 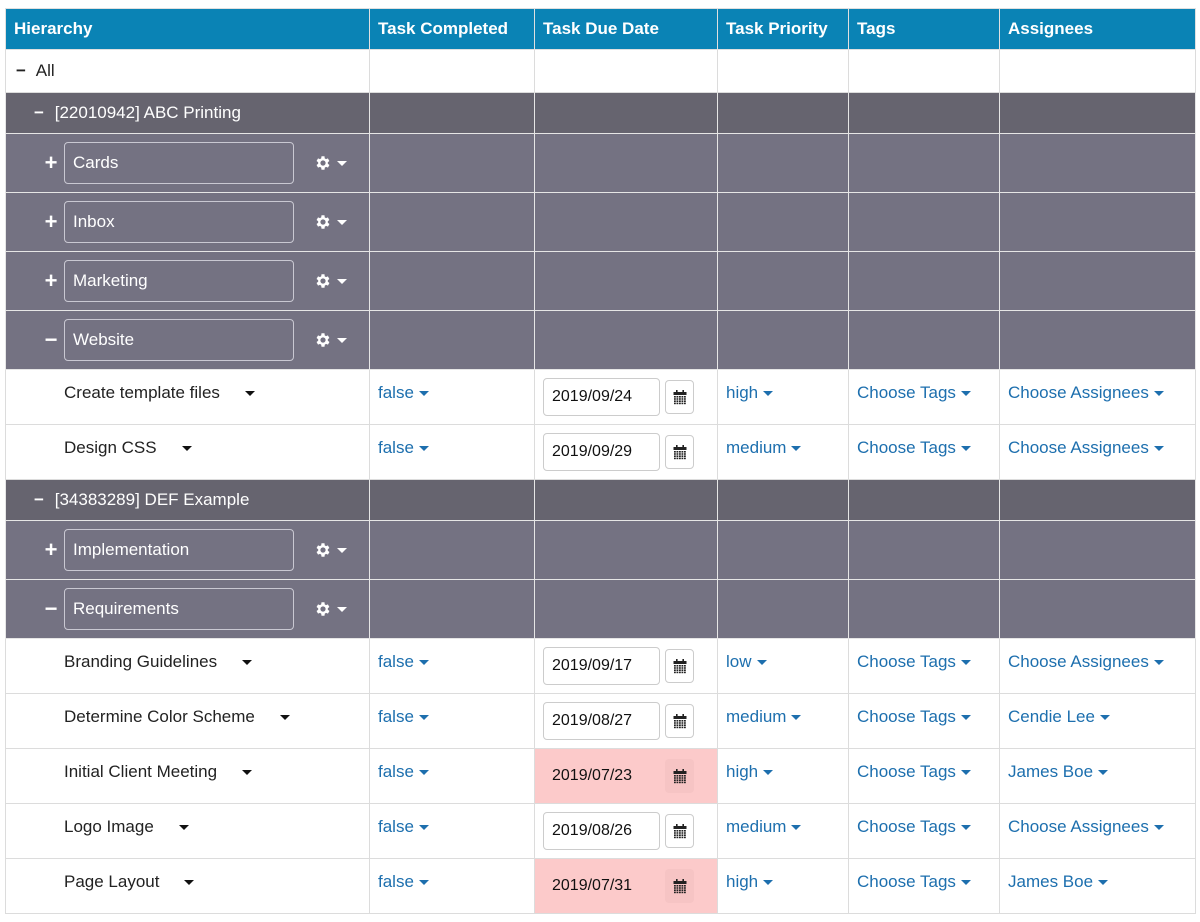 I want to click on column-header-task-due-date: Task Due Date, so click(x=626, y=29).